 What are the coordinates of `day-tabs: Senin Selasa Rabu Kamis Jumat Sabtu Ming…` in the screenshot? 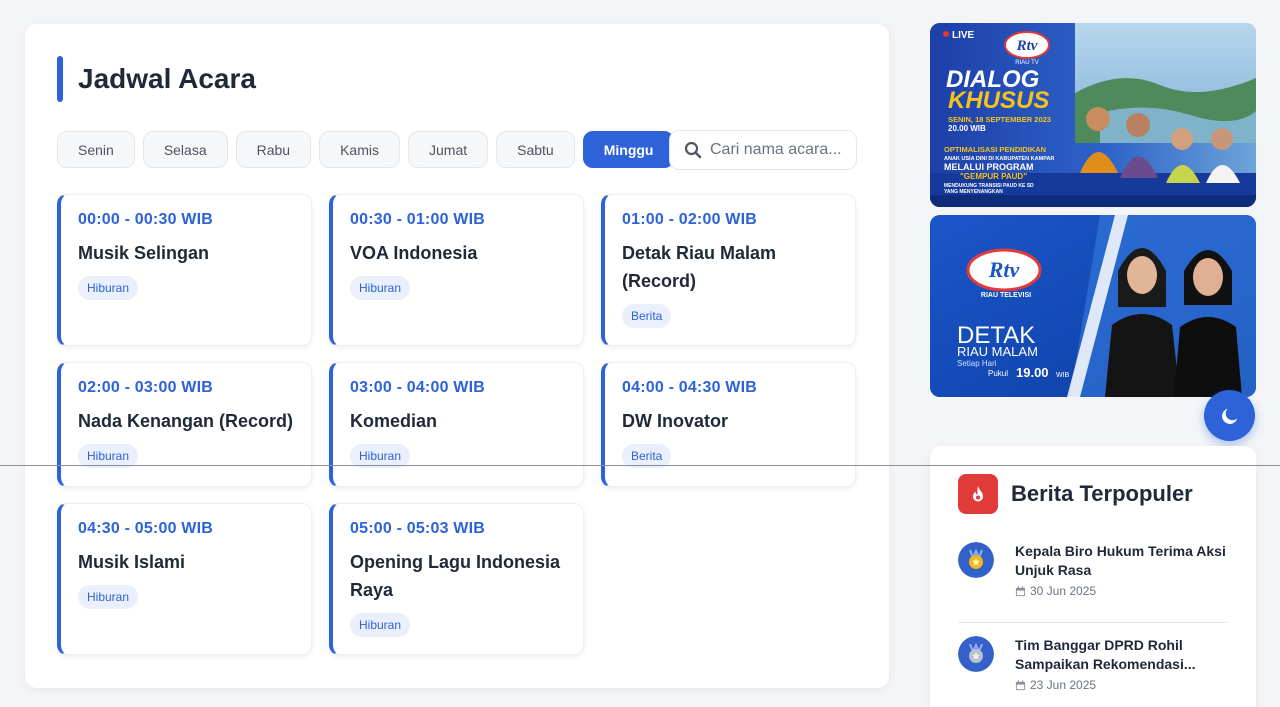 It's located at (366, 149).